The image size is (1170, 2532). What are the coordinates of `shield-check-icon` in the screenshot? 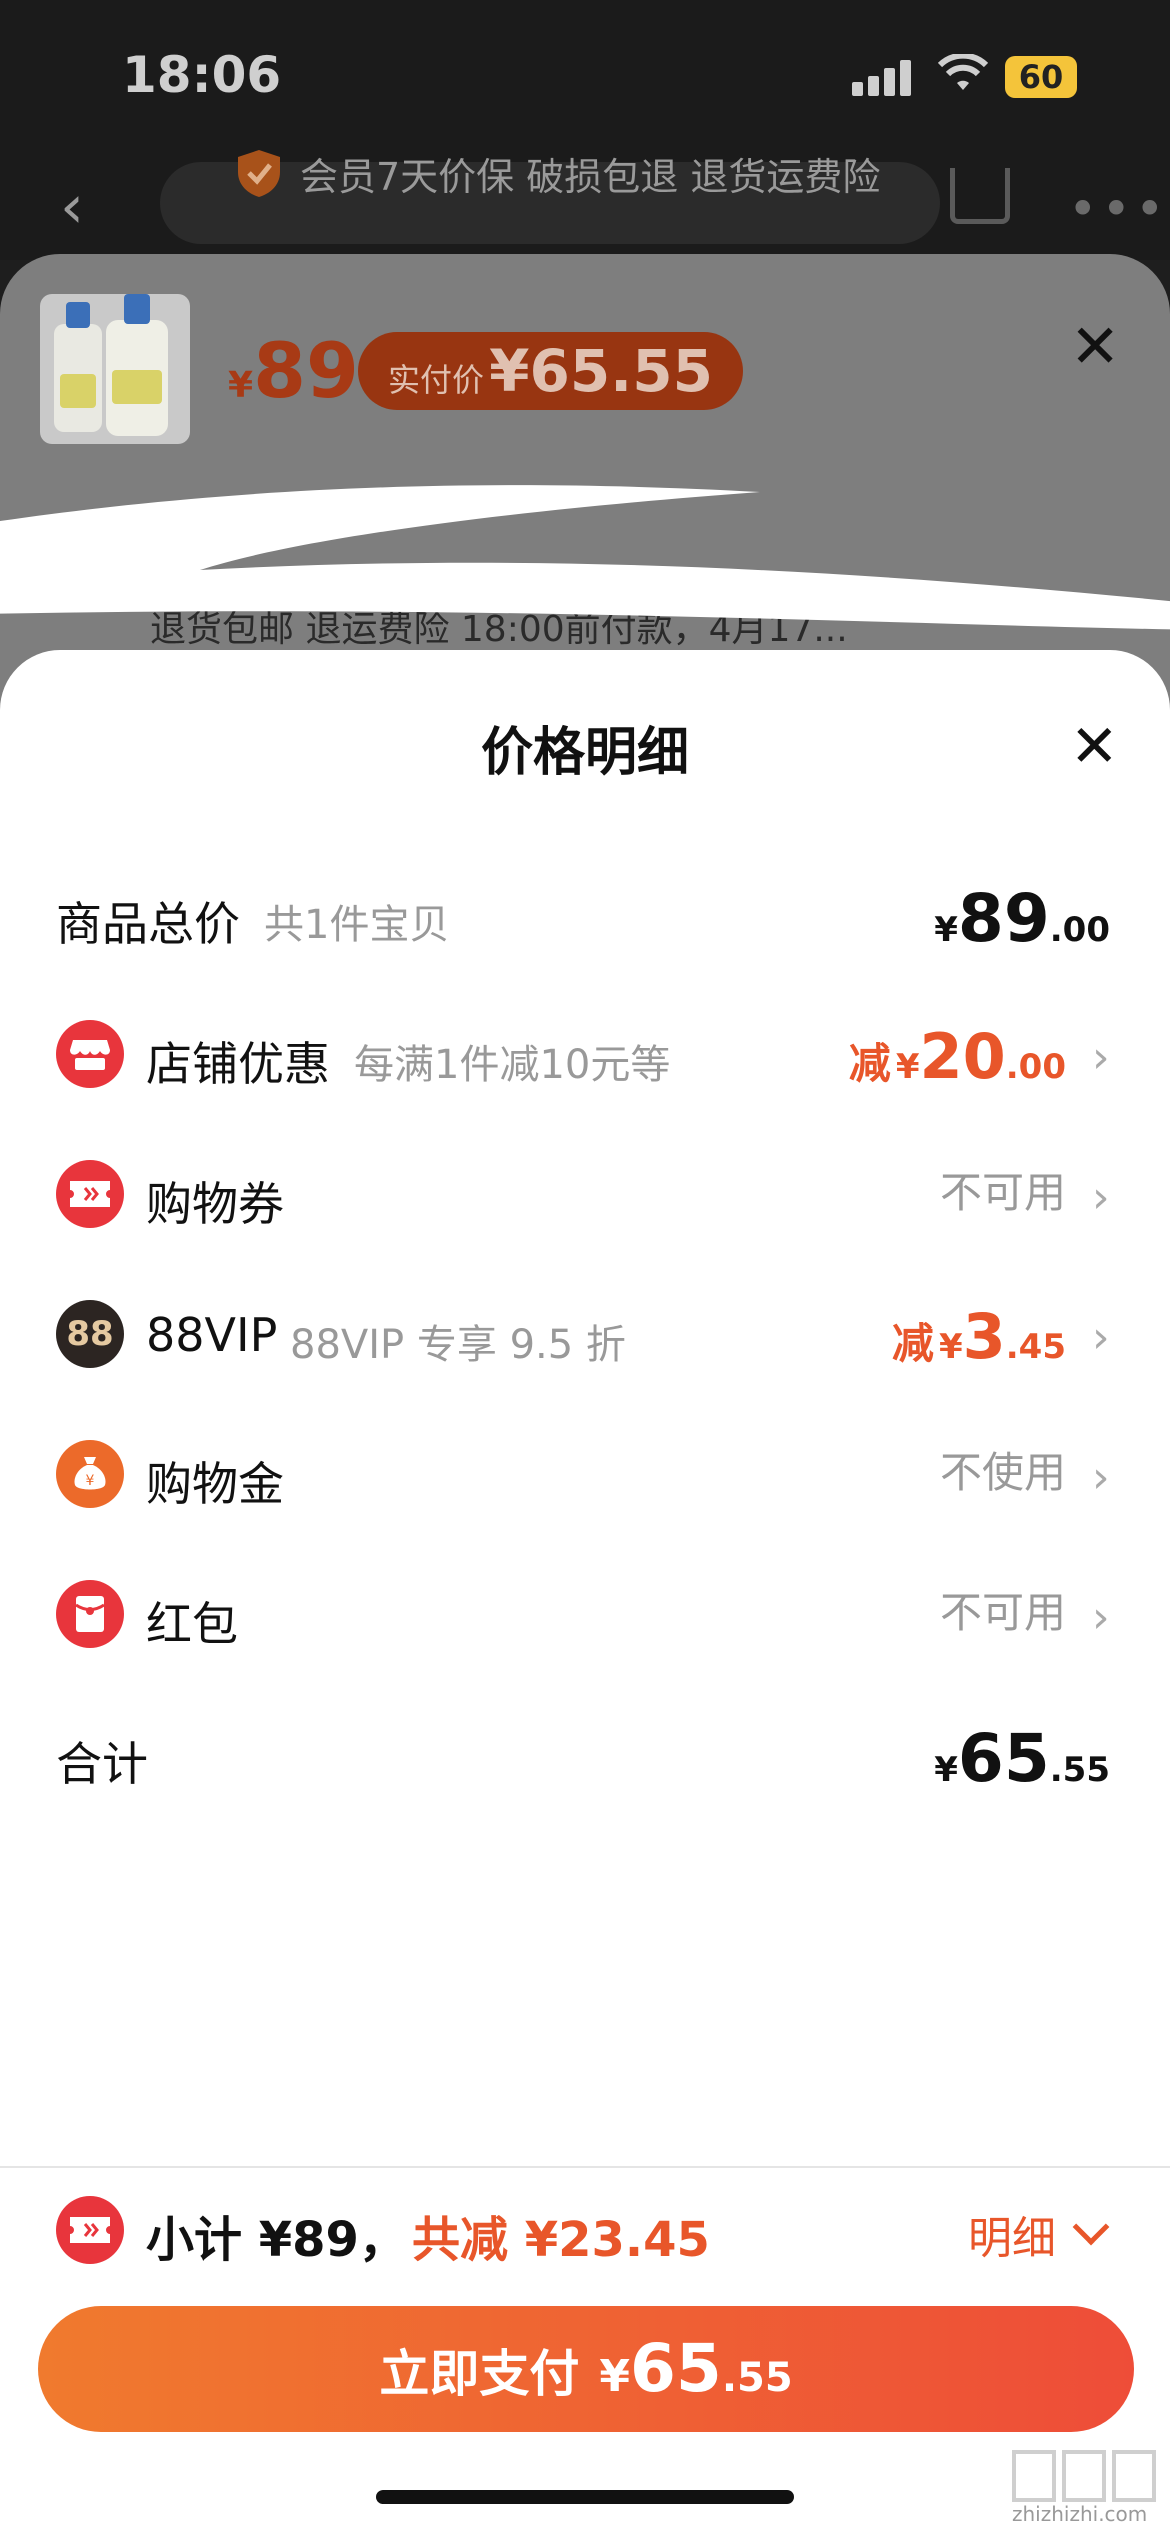 It's located at (259, 173).